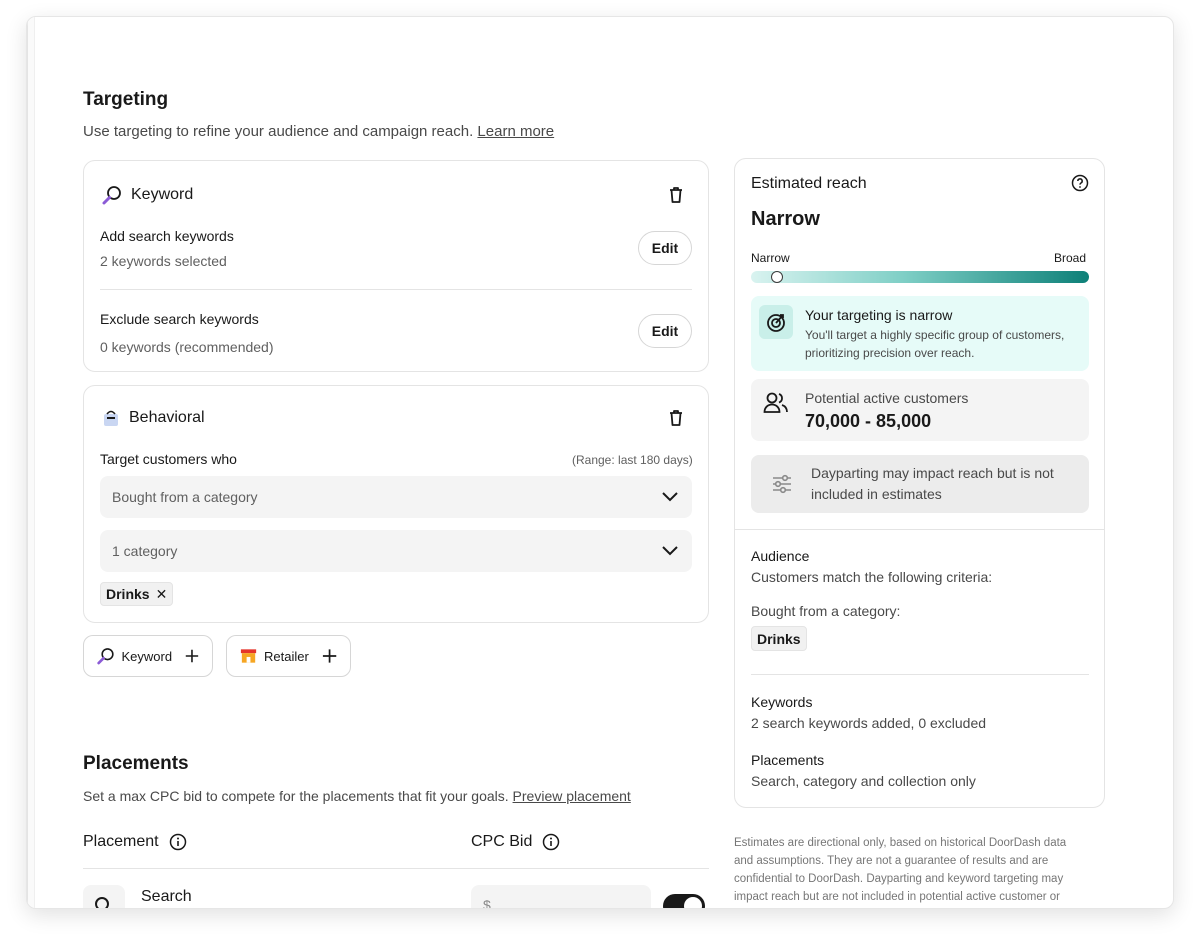 The image size is (1200, 944). Describe the element at coordinates (168, 459) in the screenshot. I see `target-customers-label: Target customers who` at that location.